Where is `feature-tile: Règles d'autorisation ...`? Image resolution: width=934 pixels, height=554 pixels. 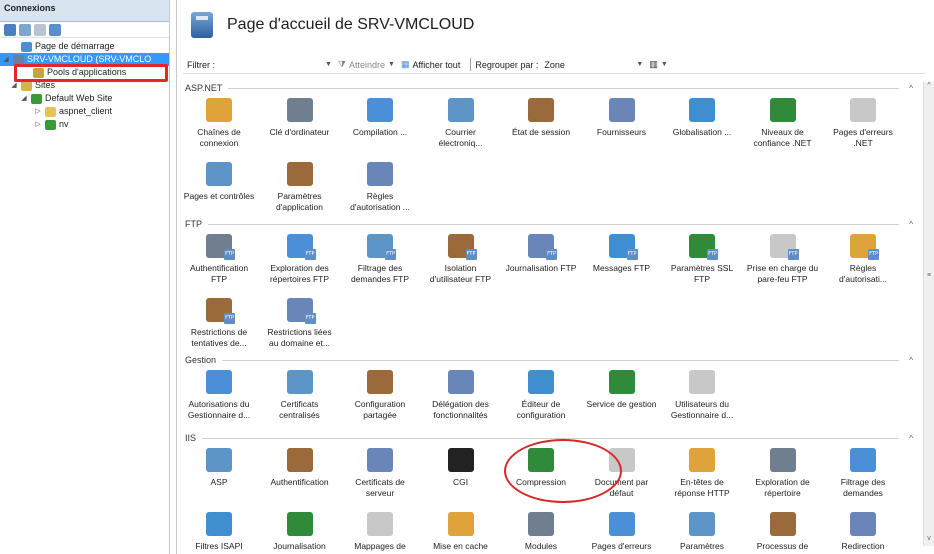 feature-tile: Règles d'autorisation ... is located at coordinates (380, 187).